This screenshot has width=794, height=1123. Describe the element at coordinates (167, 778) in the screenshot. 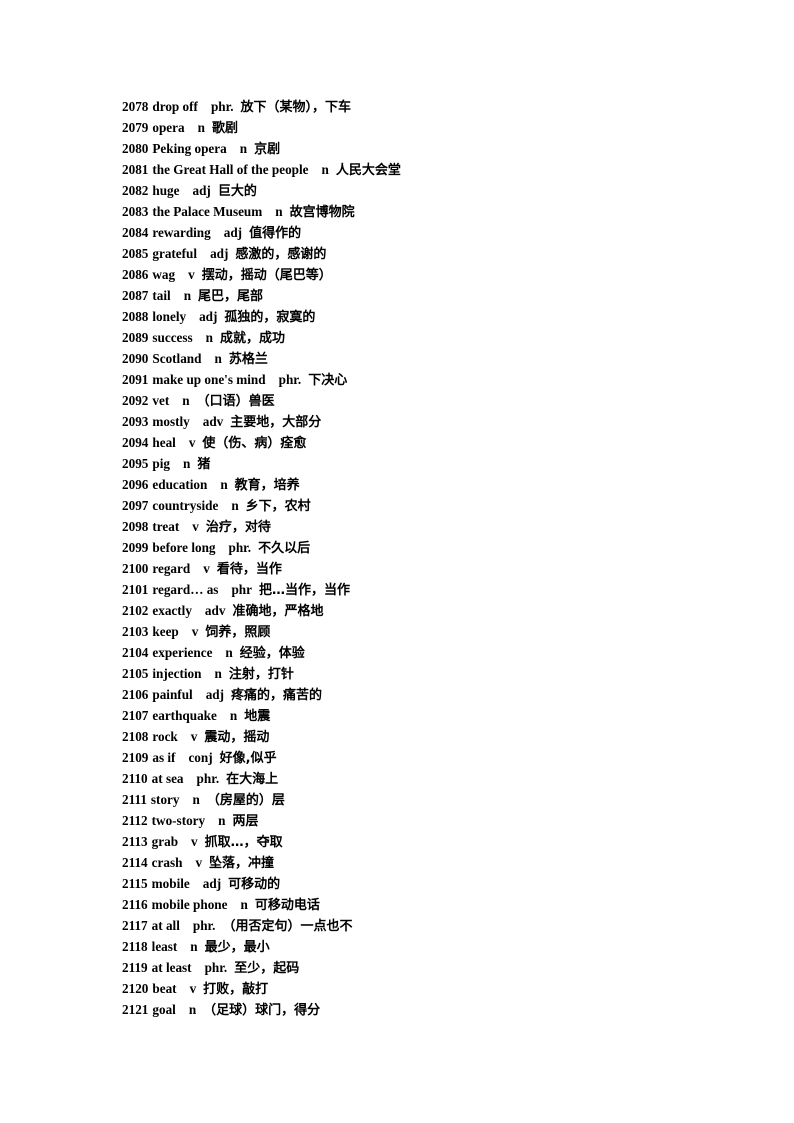

I see `entry-term: at sea` at that location.